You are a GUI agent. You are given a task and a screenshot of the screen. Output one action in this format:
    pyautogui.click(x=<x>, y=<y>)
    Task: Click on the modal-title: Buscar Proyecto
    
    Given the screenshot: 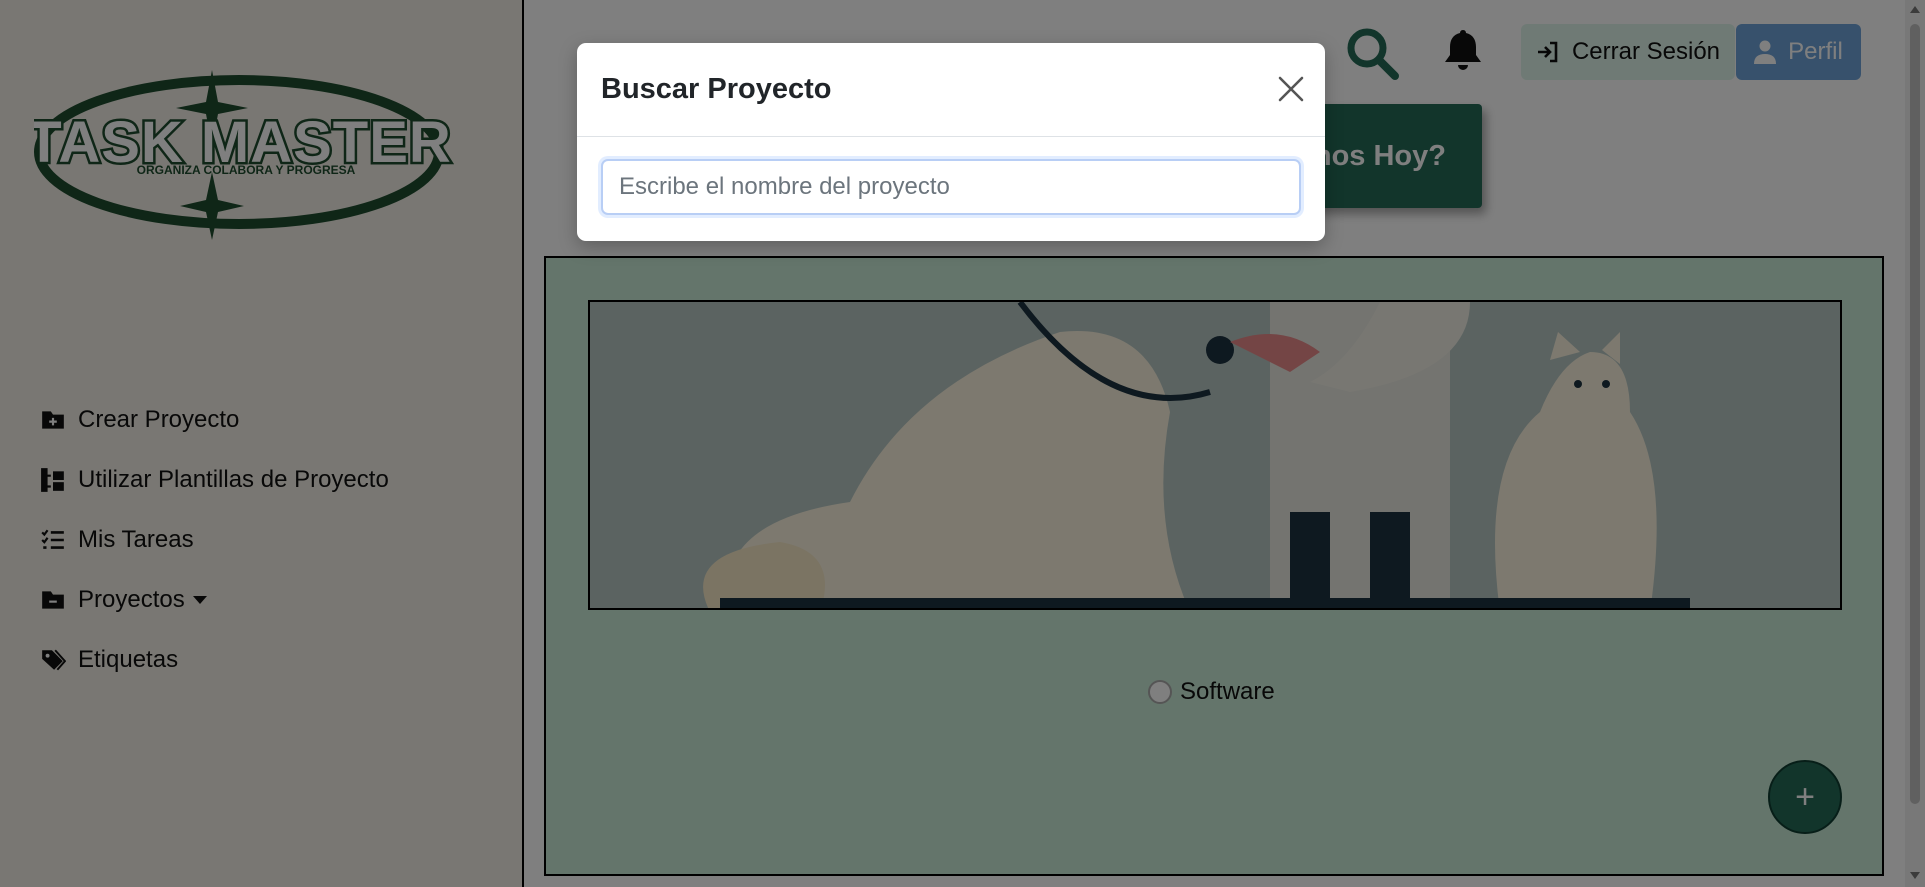 What is the action you would take?
    pyautogui.click(x=716, y=89)
    